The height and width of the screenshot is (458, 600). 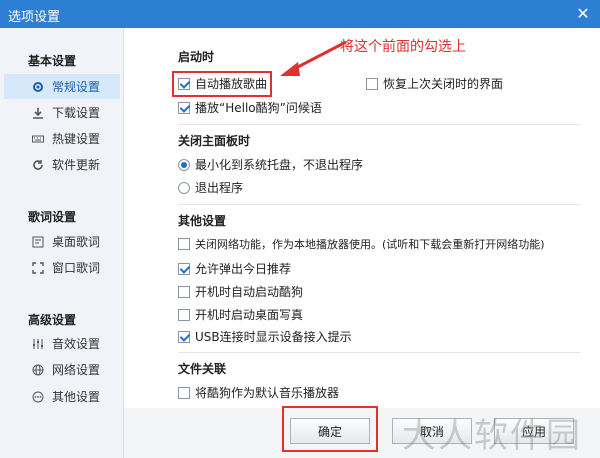 I want to click on restore-last-label: 恢复上次关闭时的界面, so click(x=443, y=84).